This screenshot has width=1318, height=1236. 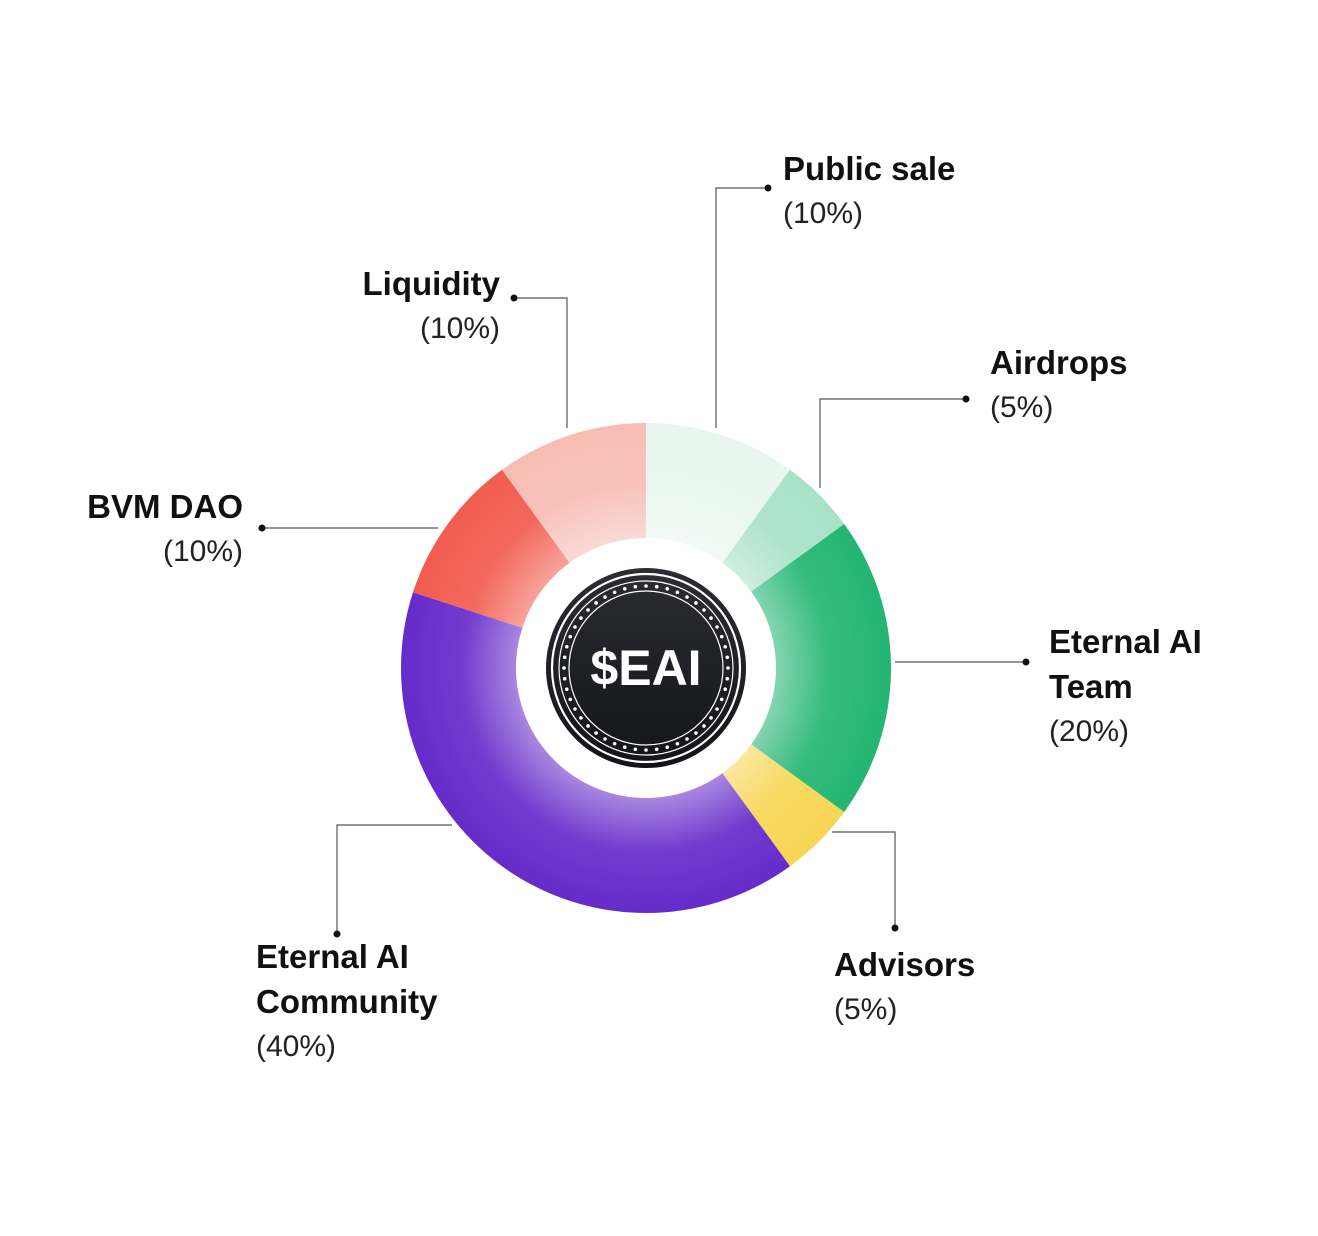 I want to click on slice-name-line: BVM DAO, so click(x=165, y=506).